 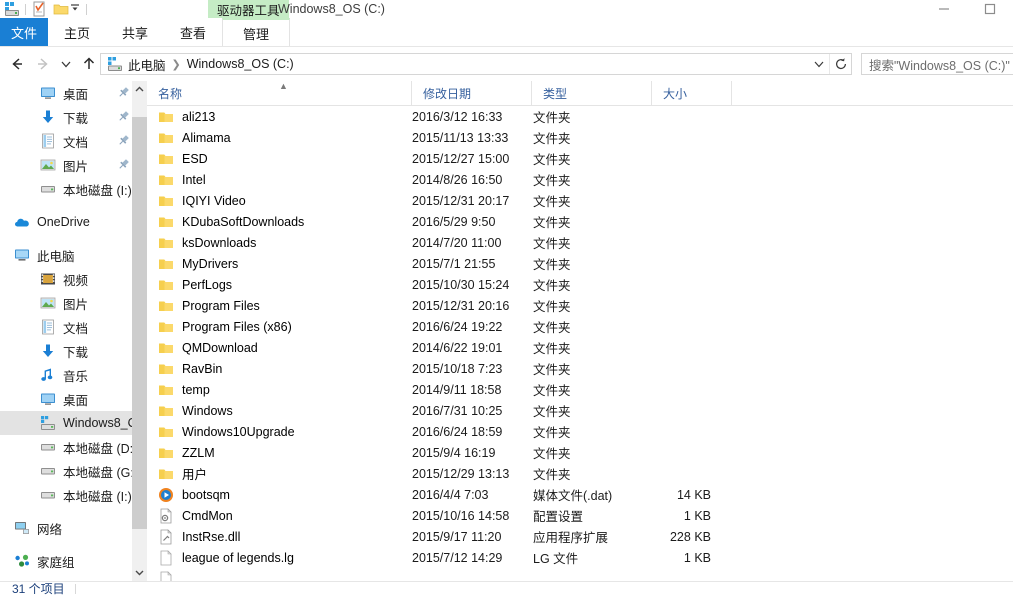 I want to click on sidebar-item-2: 下载, so click(x=73, y=117).